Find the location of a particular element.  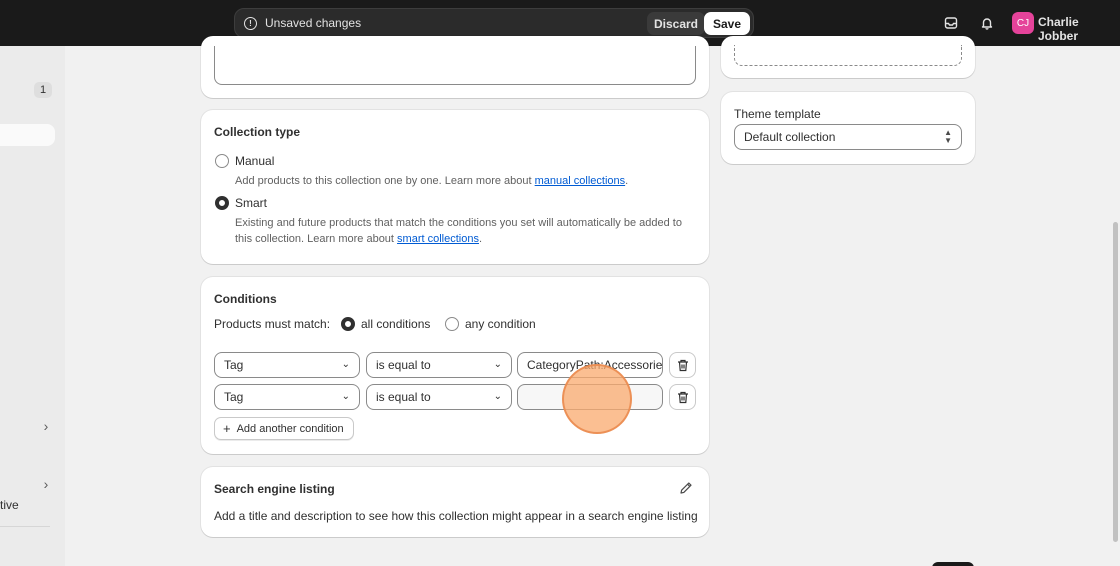

sidebar-count-badge: 1 is located at coordinates (43, 90).